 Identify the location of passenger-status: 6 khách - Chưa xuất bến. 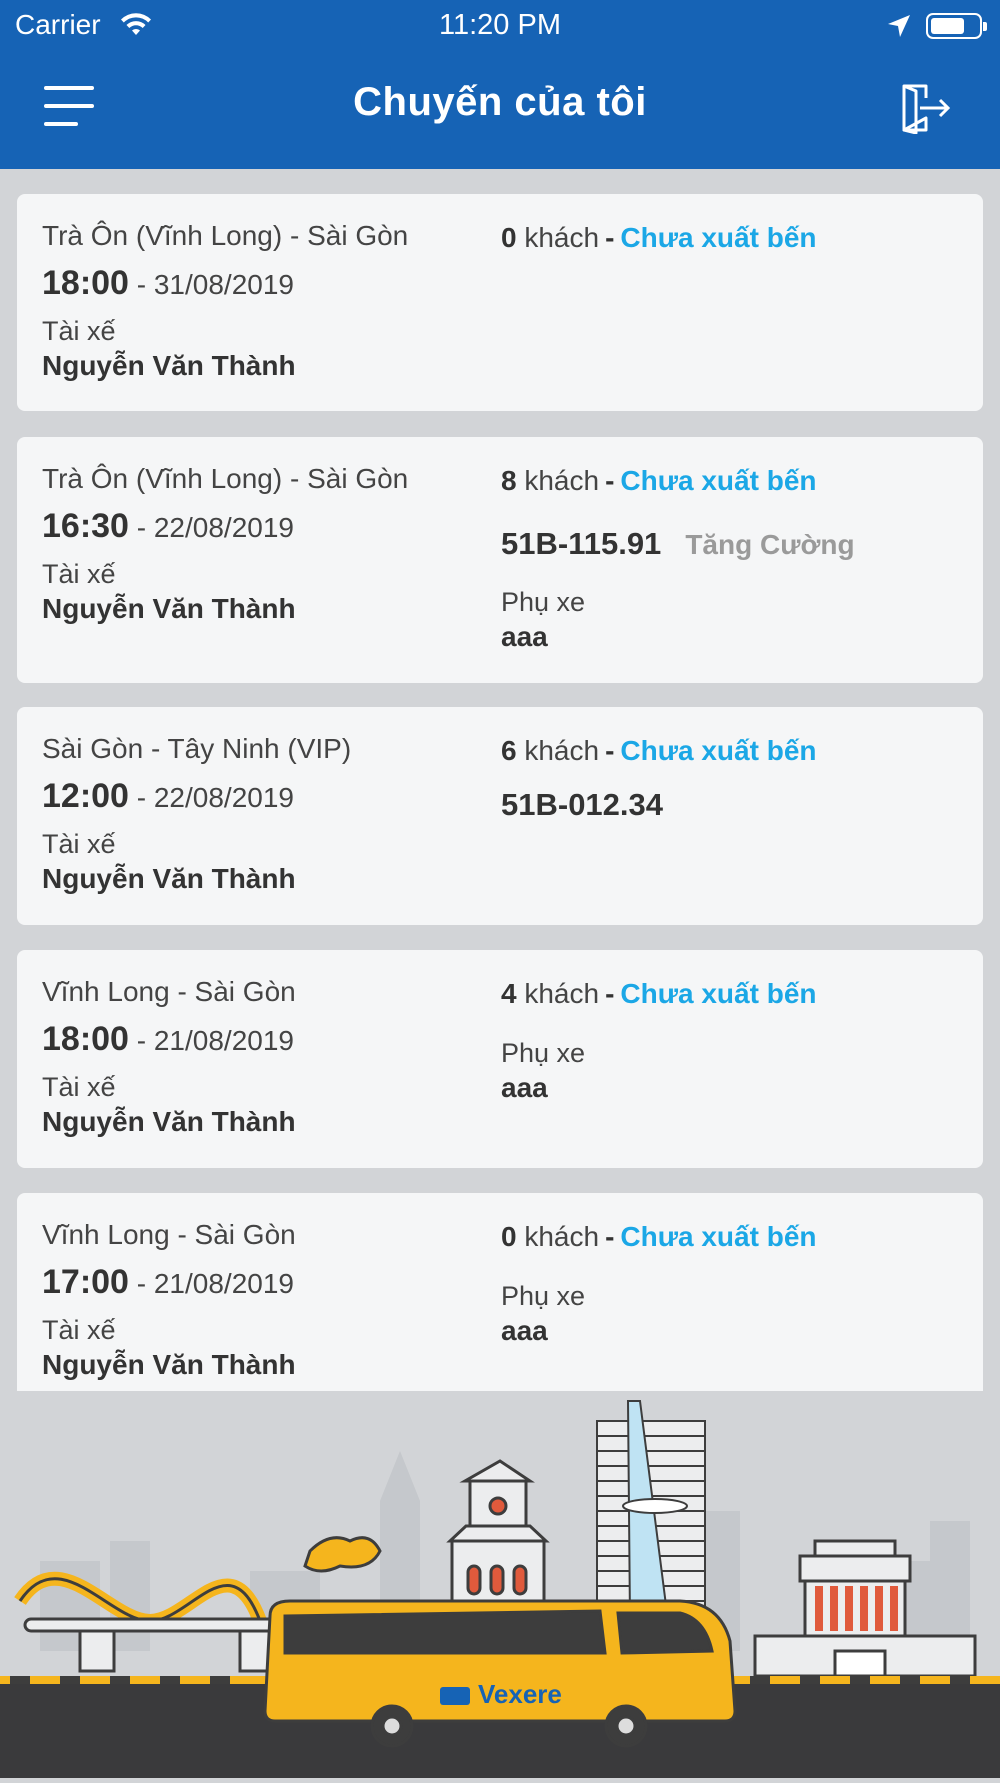
(659, 750).